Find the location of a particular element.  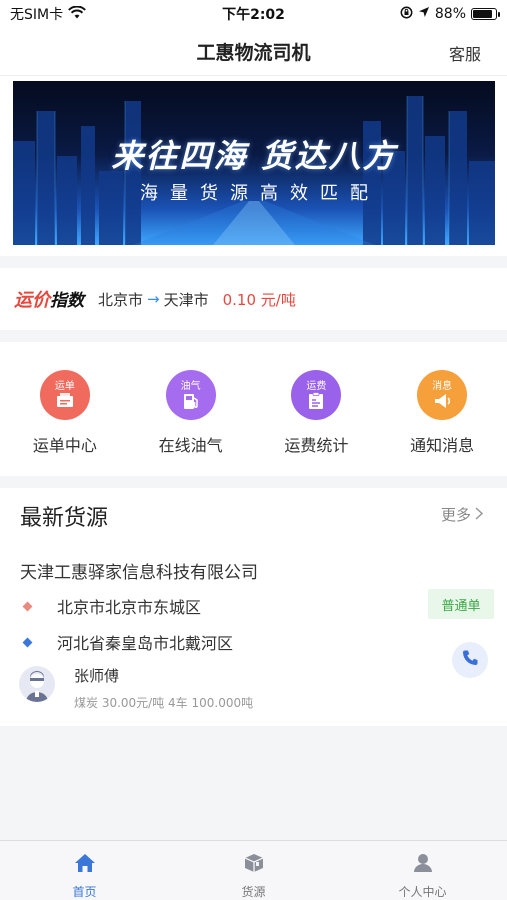

battery-percent: 88% is located at coordinates (450, 14).